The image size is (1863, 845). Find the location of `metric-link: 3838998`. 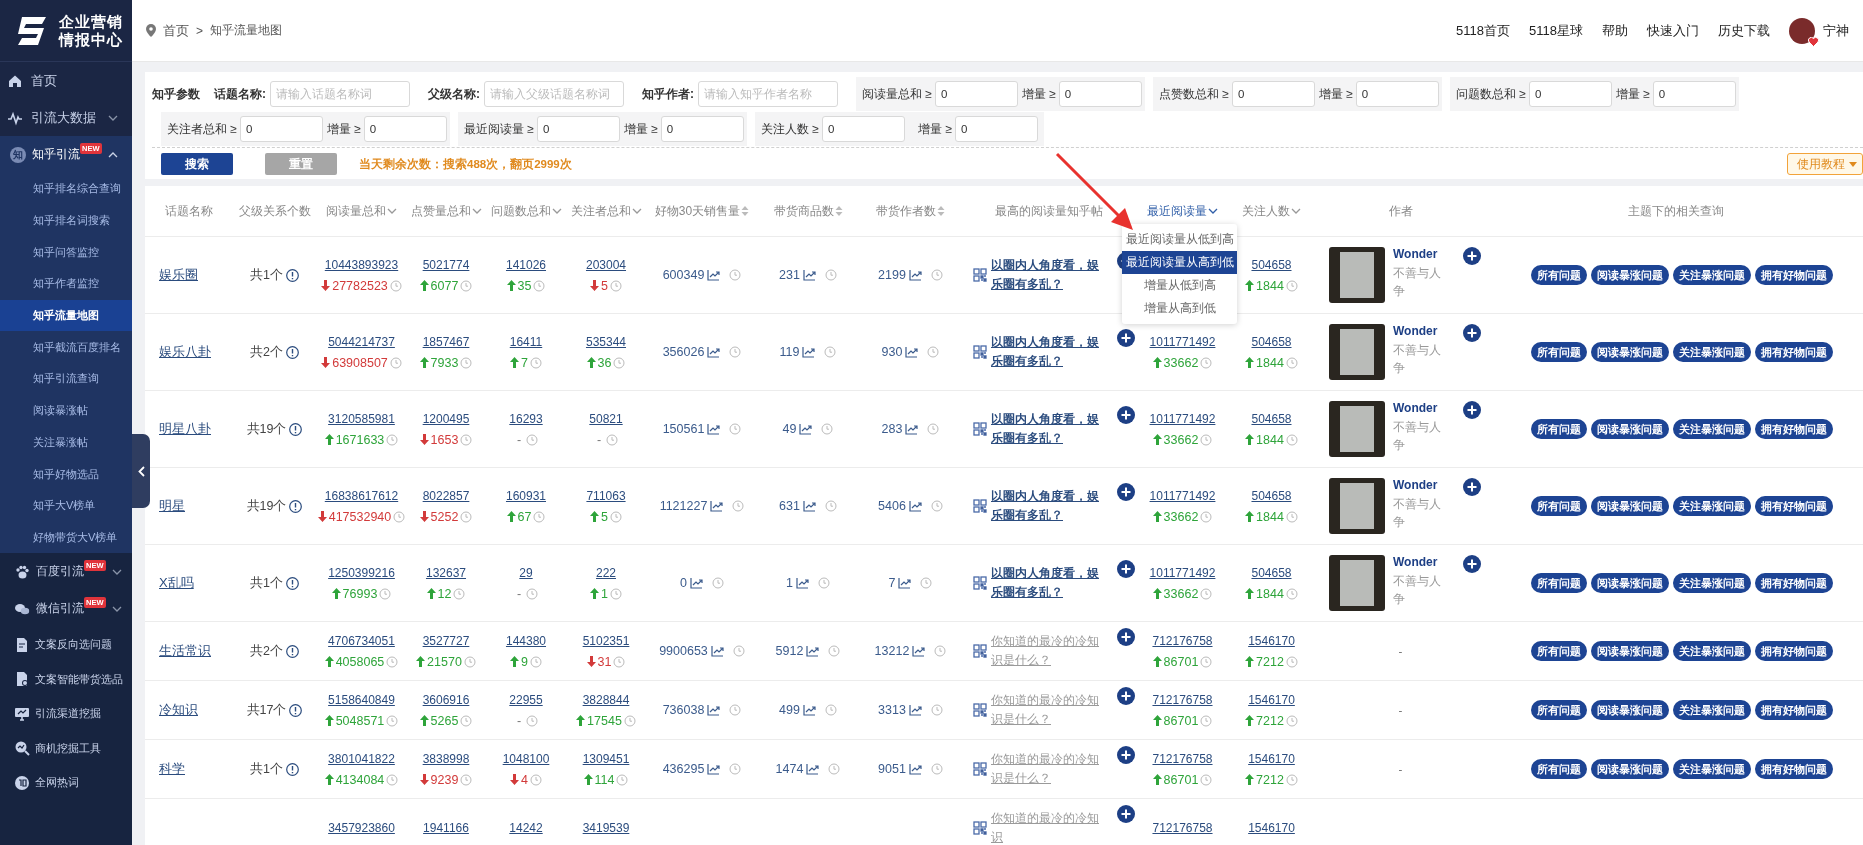

metric-link: 3838998 is located at coordinates (446, 758).